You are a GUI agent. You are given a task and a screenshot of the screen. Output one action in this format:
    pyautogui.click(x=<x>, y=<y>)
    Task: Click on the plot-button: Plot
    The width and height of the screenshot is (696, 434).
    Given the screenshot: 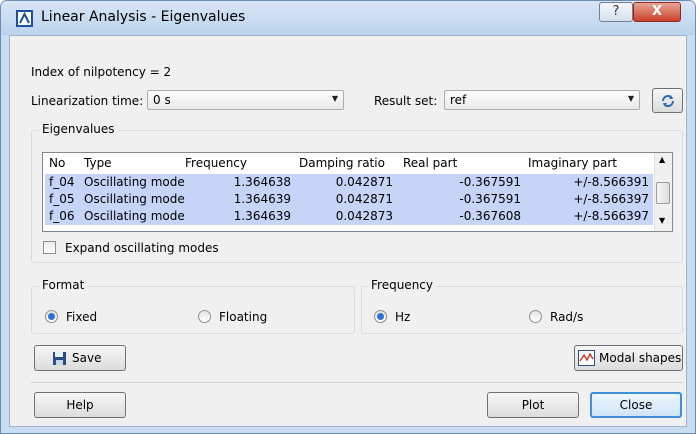 What is the action you would take?
    pyautogui.click(x=533, y=405)
    